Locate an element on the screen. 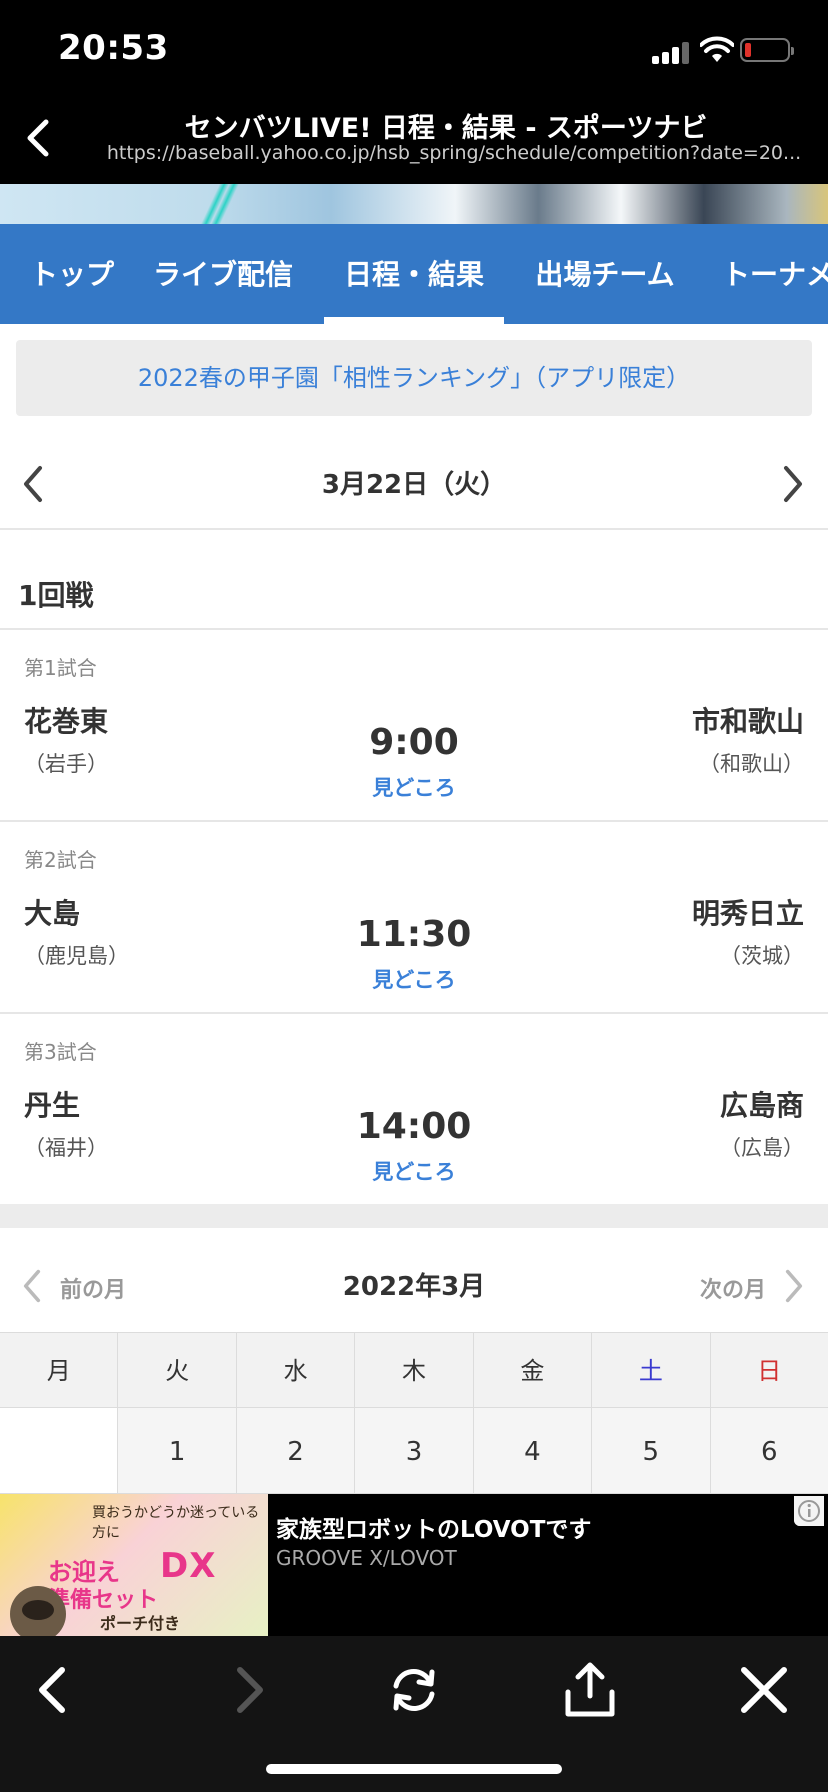 The width and height of the screenshot is (828, 1792). game-number: 第1試合 is located at coordinates (60, 668).